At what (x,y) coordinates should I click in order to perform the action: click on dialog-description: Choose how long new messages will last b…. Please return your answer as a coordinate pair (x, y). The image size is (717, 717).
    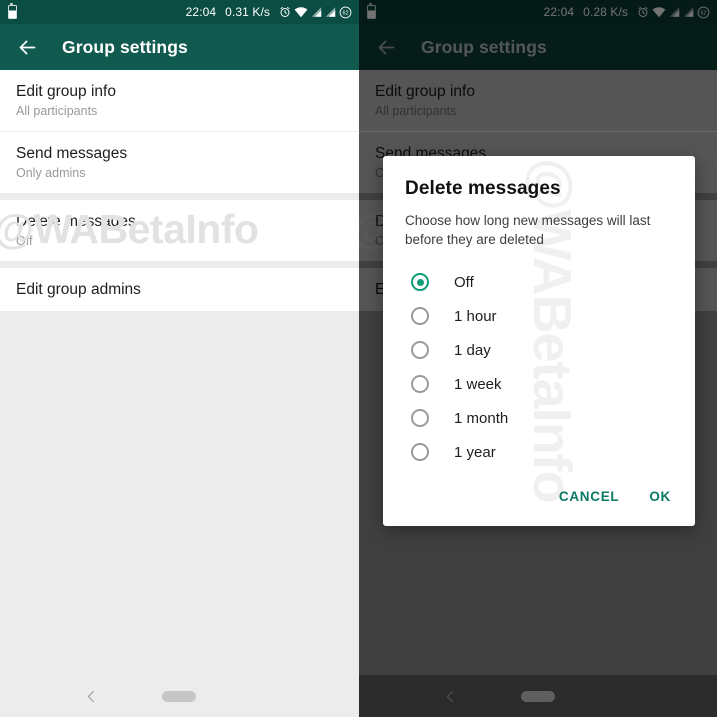
    Looking at the image, I should click on (528, 230).